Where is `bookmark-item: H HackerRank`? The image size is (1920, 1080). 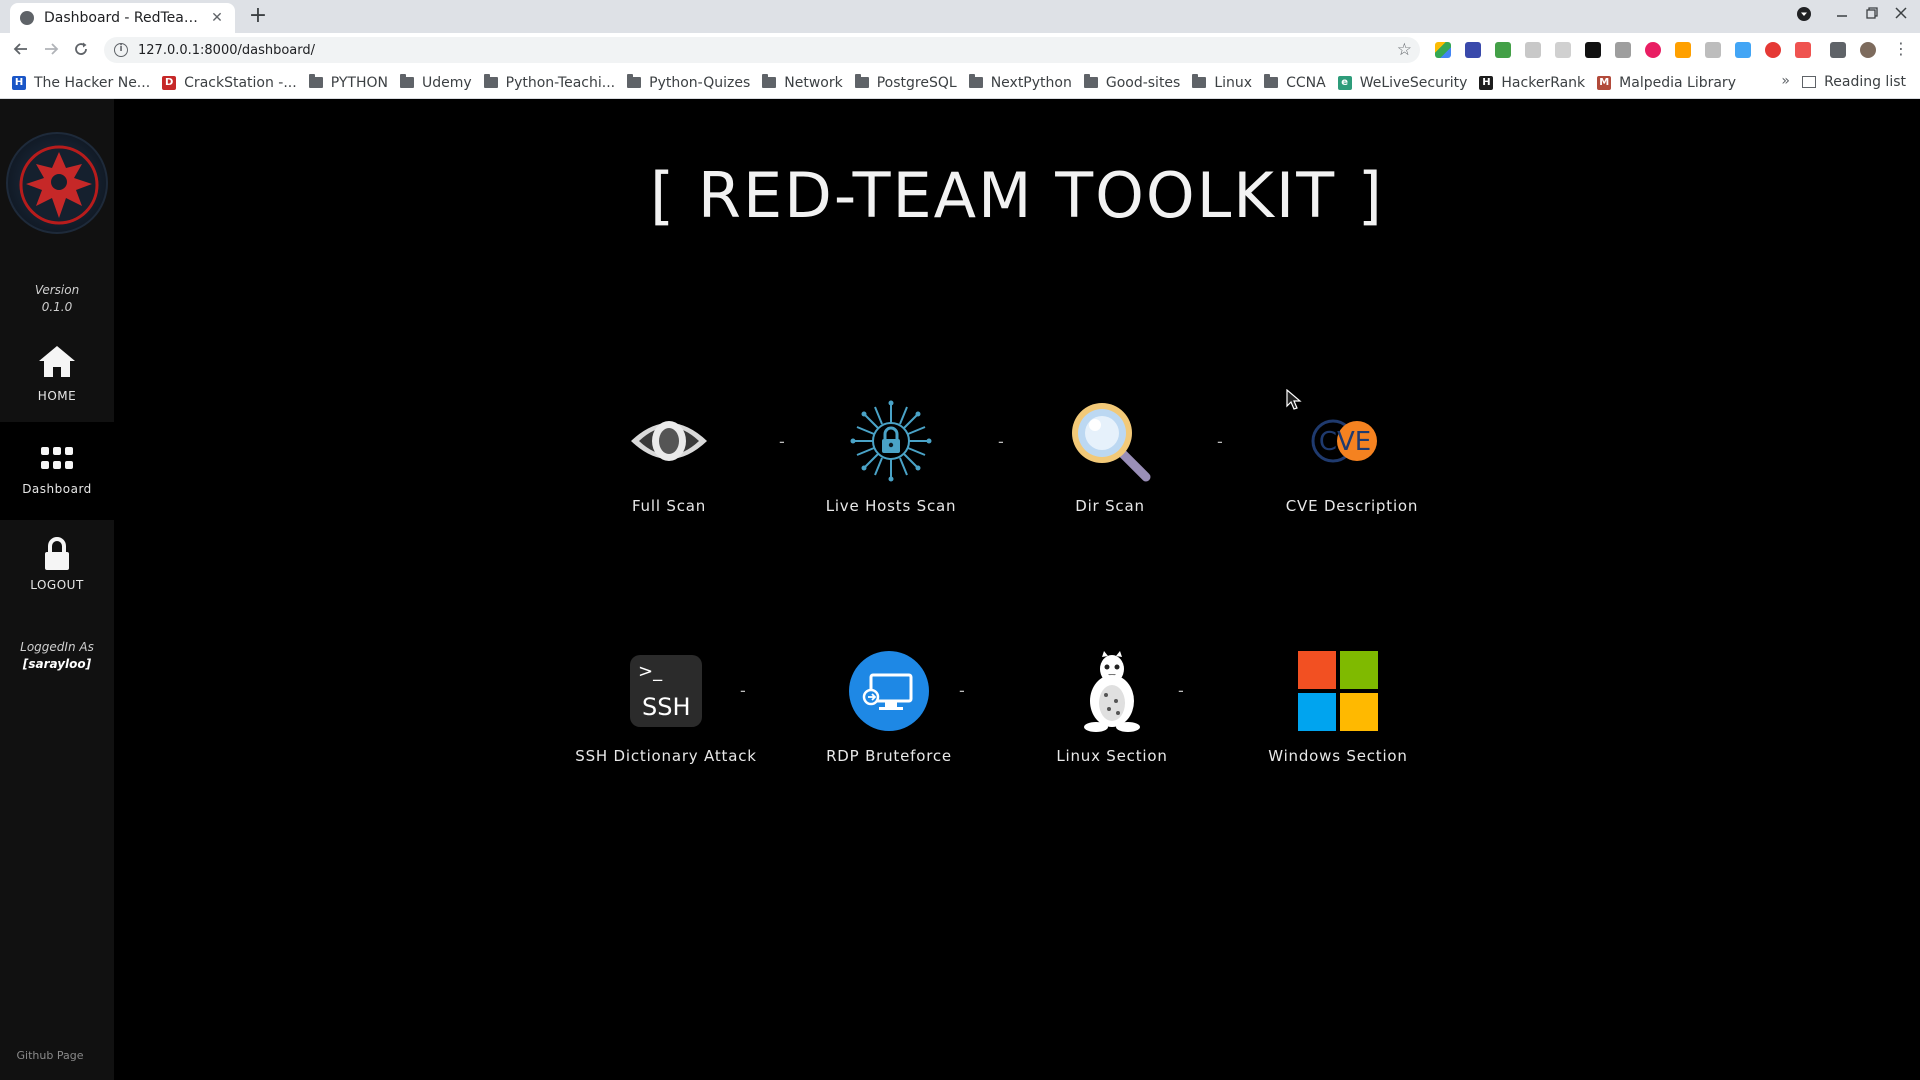 bookmark-item: H HackerRank is located at coordinates (1532, 83).